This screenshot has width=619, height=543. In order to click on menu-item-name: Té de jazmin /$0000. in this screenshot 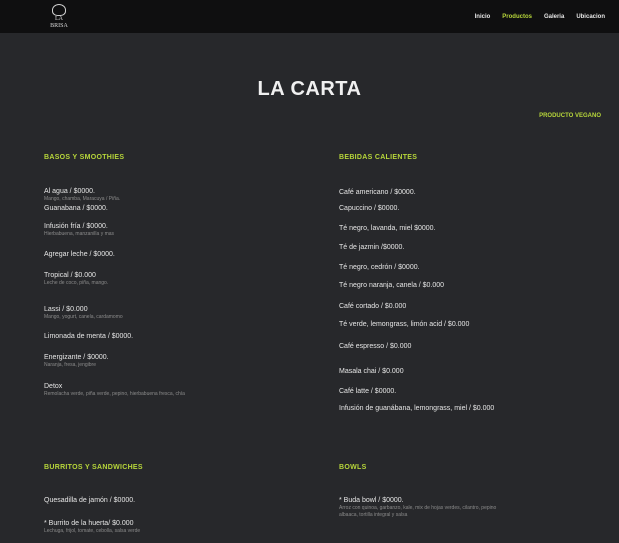, I will do `click(372, 247)`.